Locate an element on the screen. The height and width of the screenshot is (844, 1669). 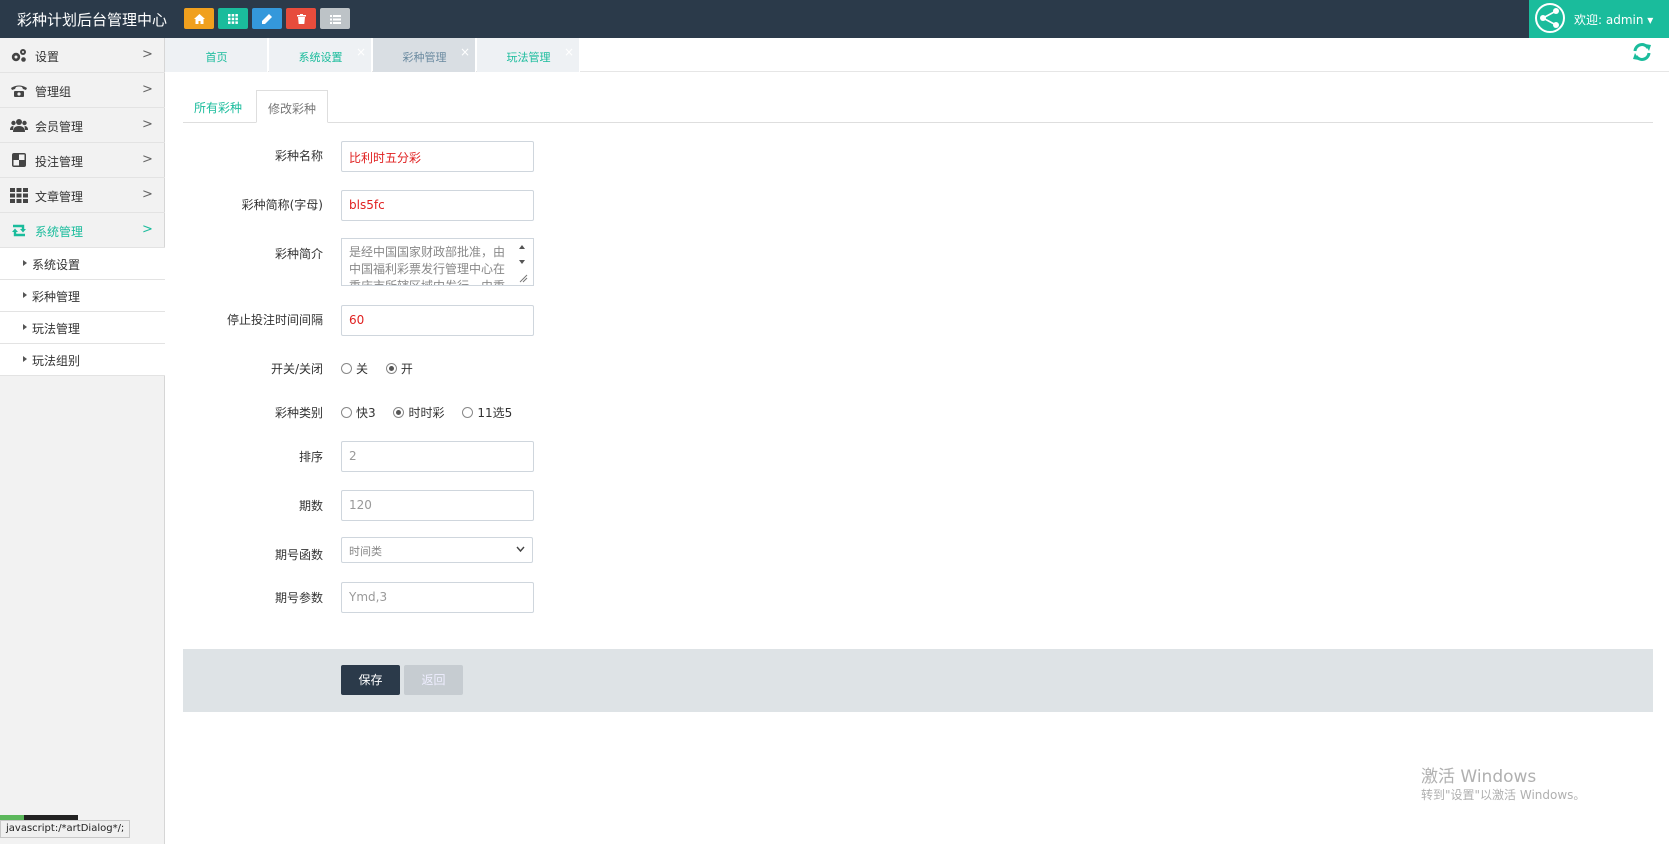
submenu-item-label: 系统设置 is located at coordinates (56, 265).